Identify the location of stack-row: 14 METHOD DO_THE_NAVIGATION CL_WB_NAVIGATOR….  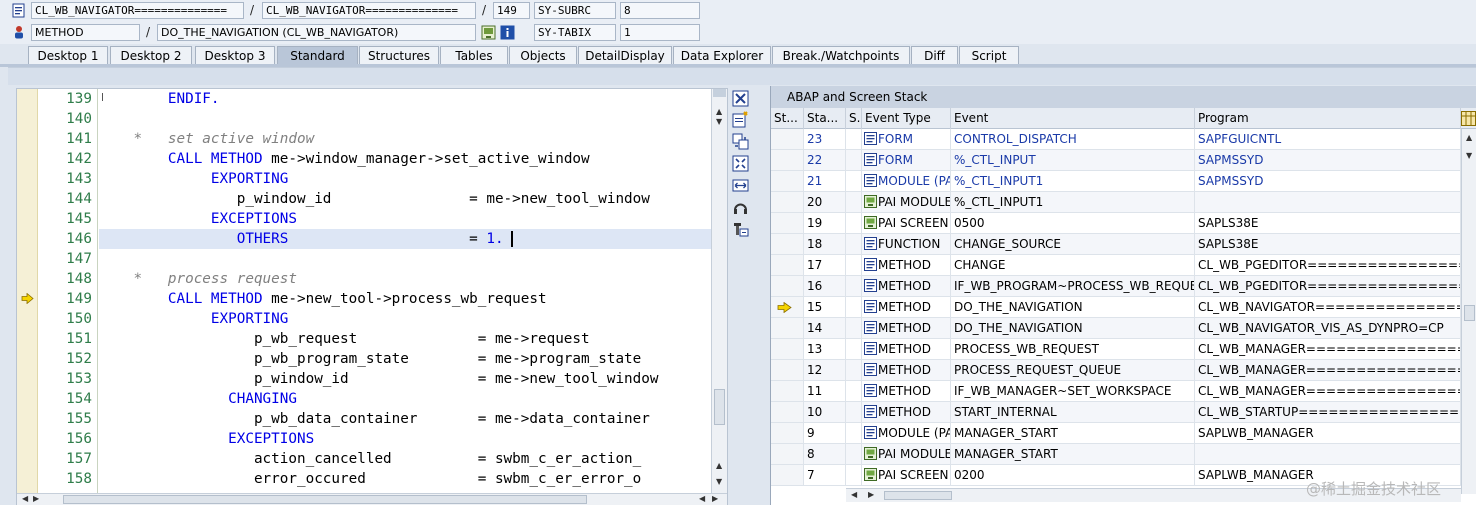
(1116, 328).